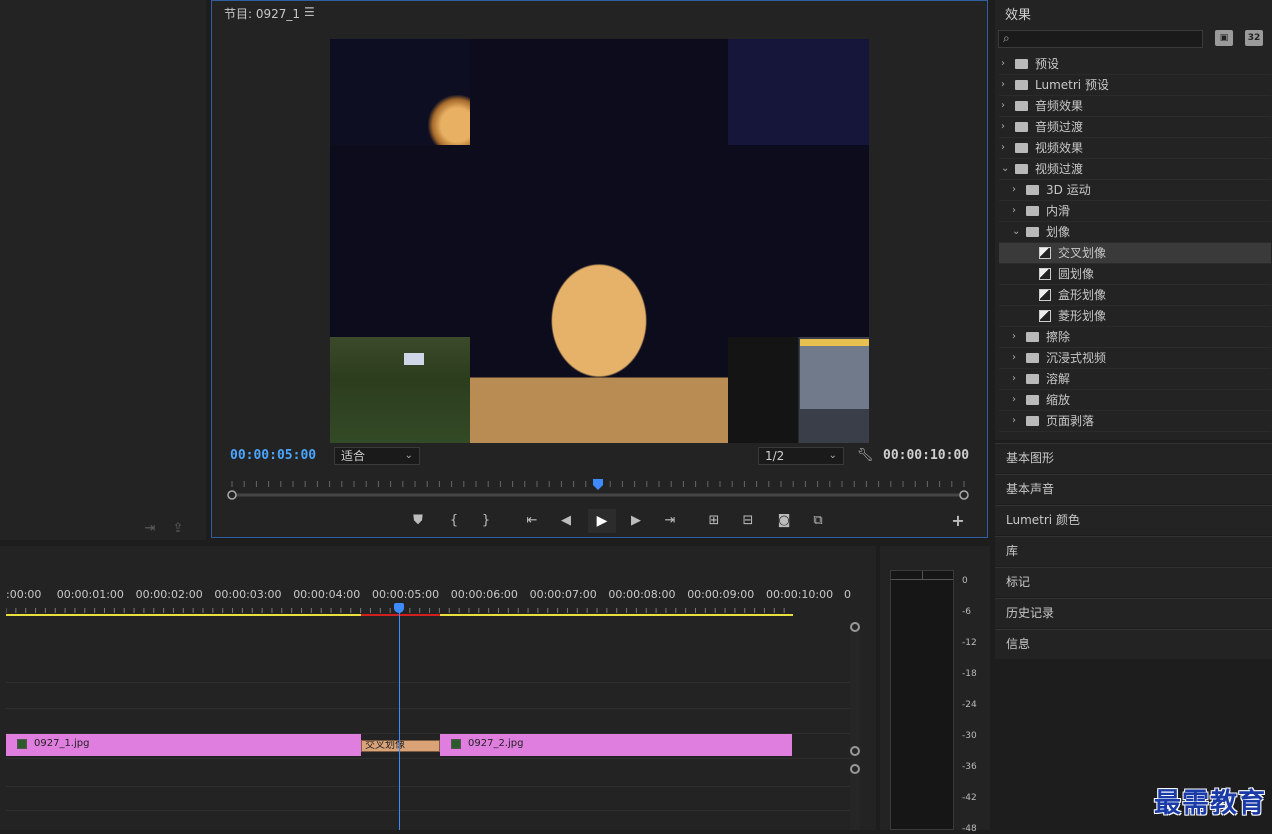 The image size is (1272, 834). I want to click on lift-icon: ⊞, so click(714, 521).